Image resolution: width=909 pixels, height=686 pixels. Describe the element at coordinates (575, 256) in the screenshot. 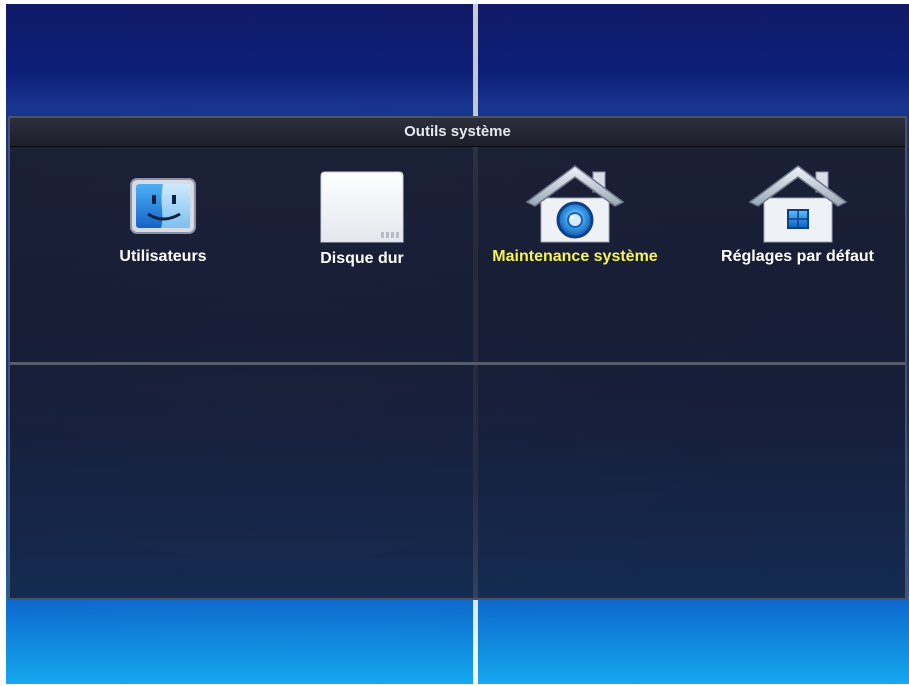

I see `menu-item-label: Maintenance système` at that location.